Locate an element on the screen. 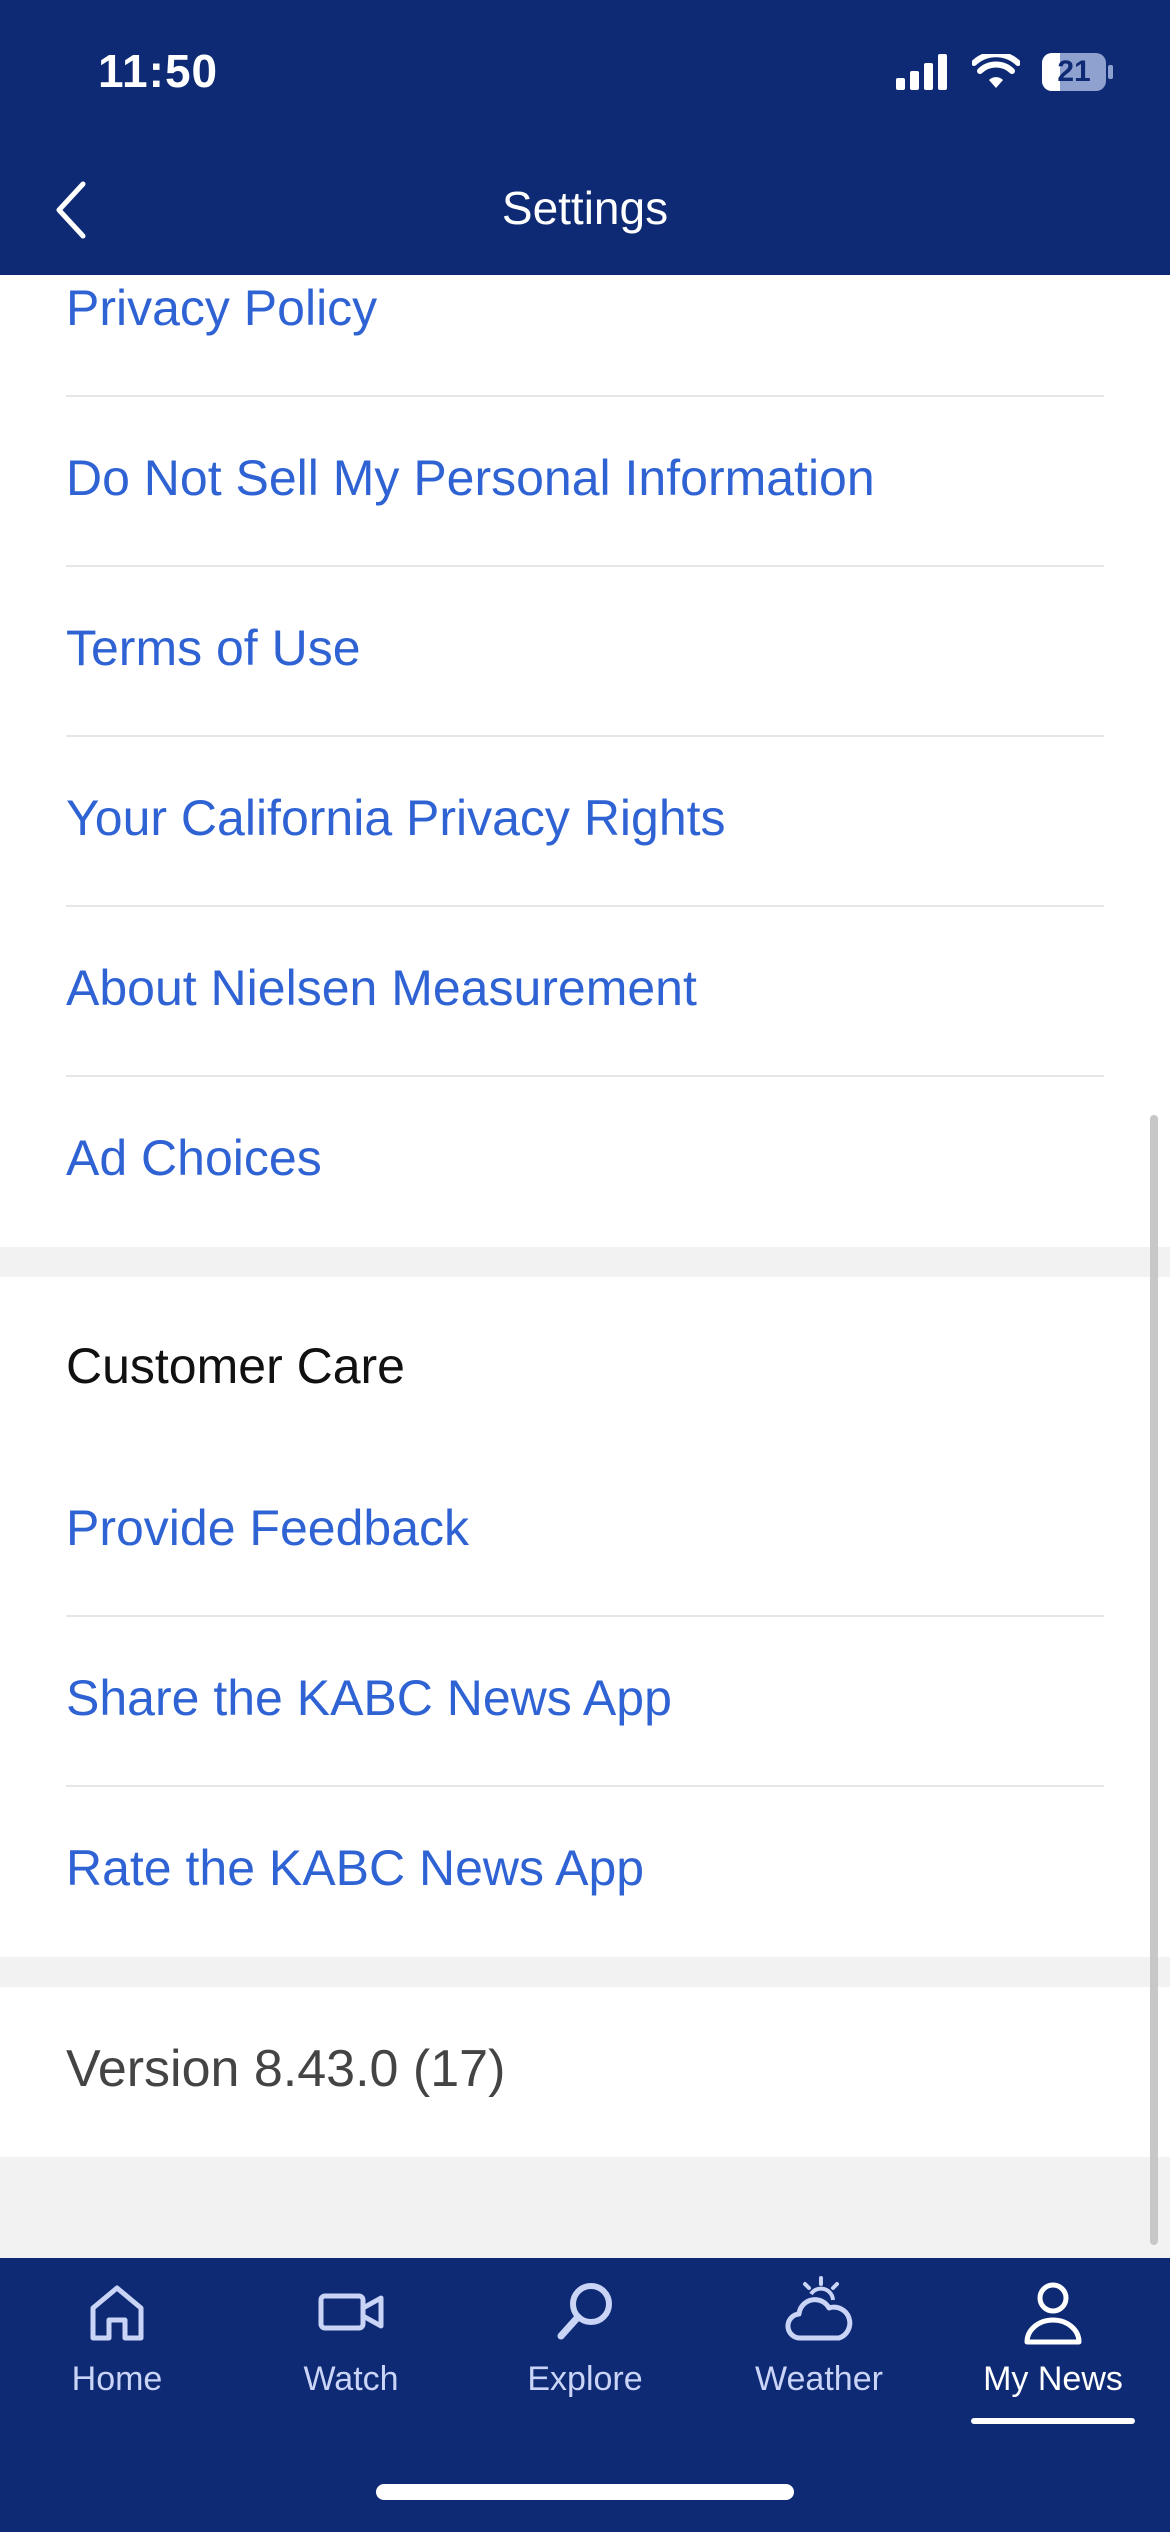 The width and height of the screenshot is (1170, 2532). page-title: Settings is located at coordinates (585, 208).